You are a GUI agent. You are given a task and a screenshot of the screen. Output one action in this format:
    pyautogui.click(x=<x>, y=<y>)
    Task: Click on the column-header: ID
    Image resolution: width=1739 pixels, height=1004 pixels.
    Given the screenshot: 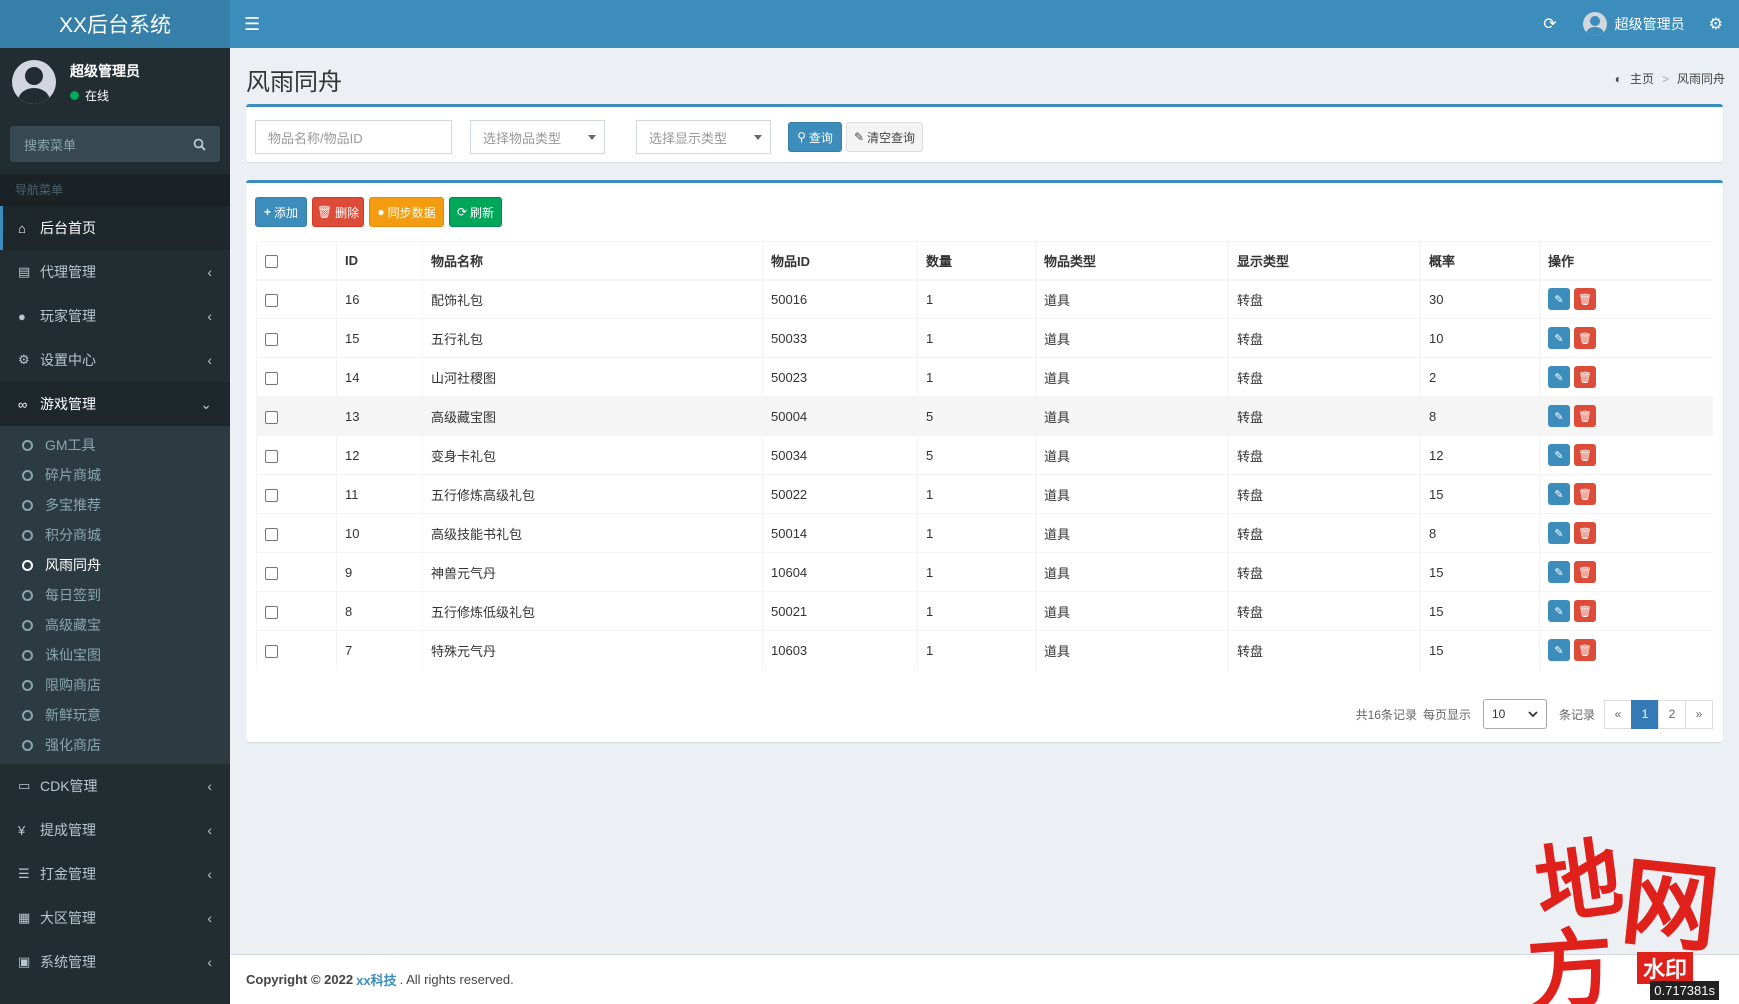 What is the action you would take?
    pyautogui.click(x=379, y=261)
    